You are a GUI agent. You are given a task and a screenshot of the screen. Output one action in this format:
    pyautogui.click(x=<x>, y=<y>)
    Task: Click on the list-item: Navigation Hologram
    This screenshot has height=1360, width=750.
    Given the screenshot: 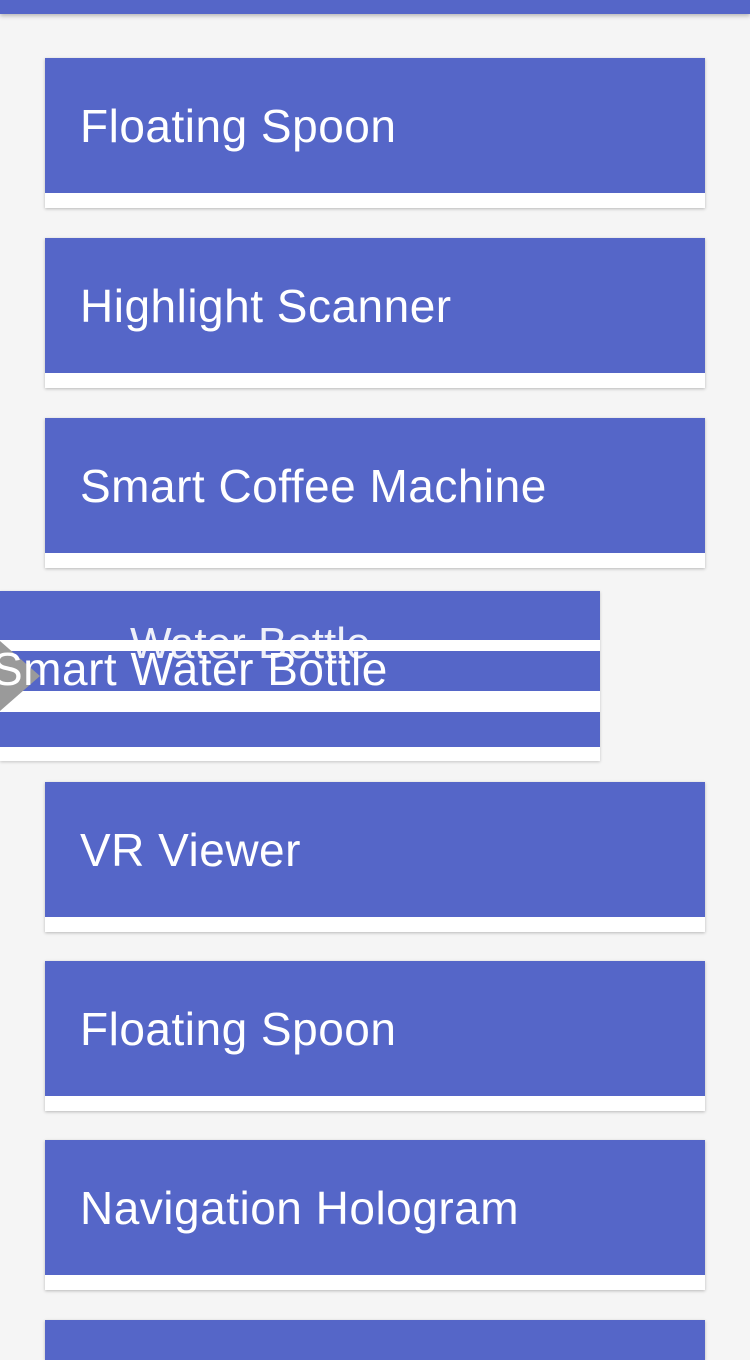 What is the action you would take?
    pyautogui.click(x=375, y=1215)
    